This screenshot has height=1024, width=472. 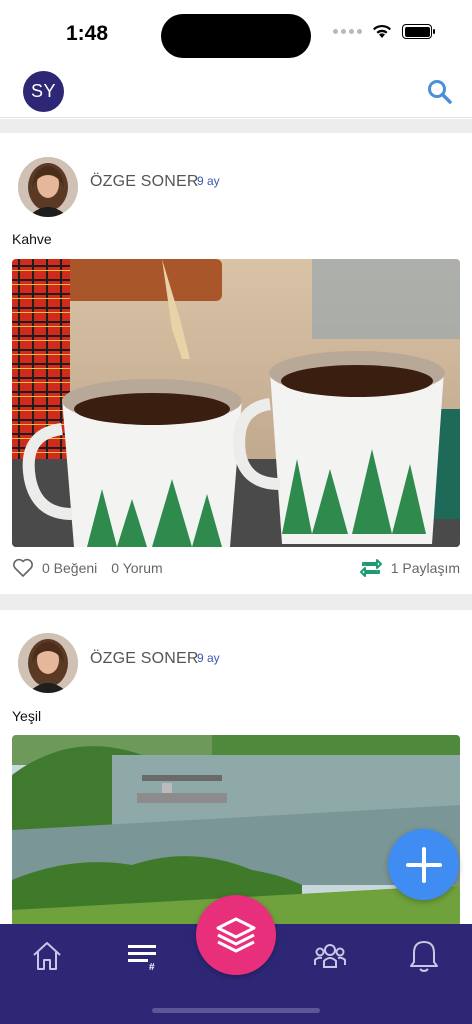 What do you see at coordinates (236, 1010) in the screenshot?
I see `home-indicator` at bounding box center [236, 1010].